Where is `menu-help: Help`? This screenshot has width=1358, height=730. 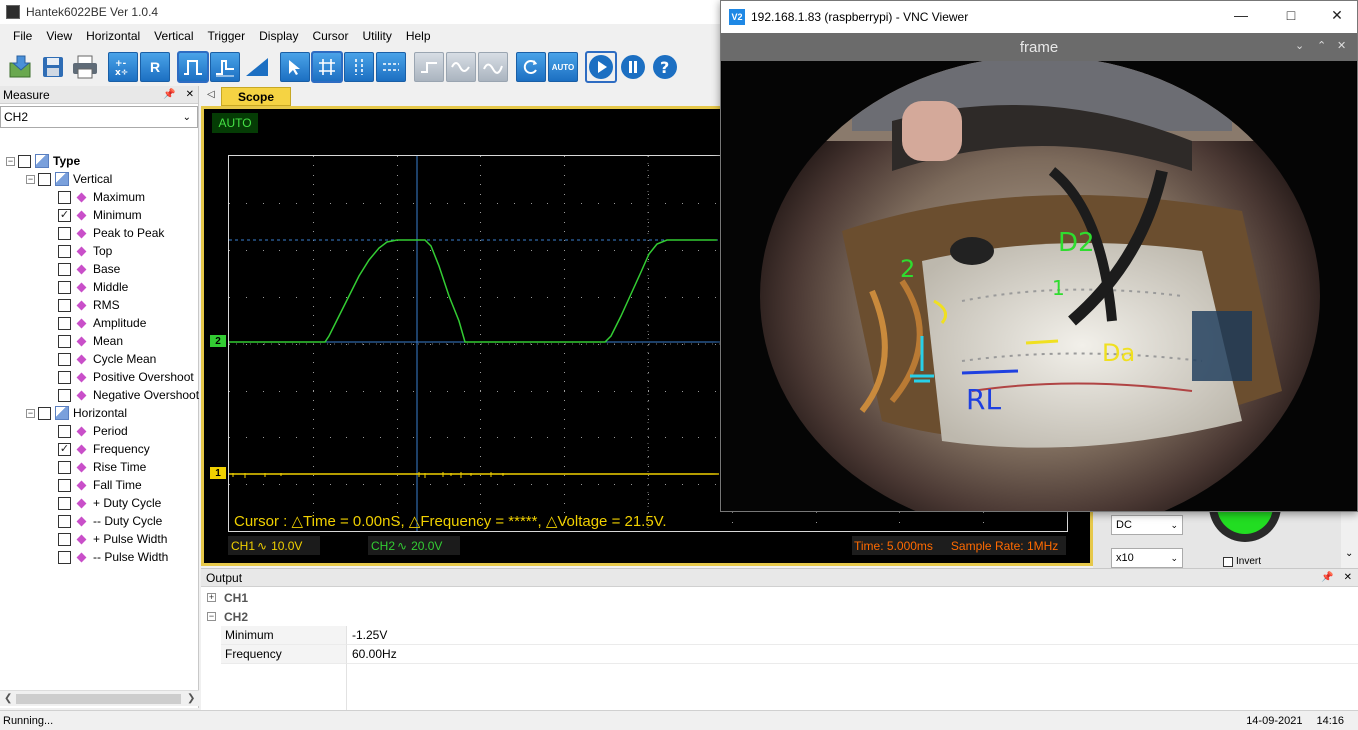 menu-help: Help is located at coordinates (418, 36).